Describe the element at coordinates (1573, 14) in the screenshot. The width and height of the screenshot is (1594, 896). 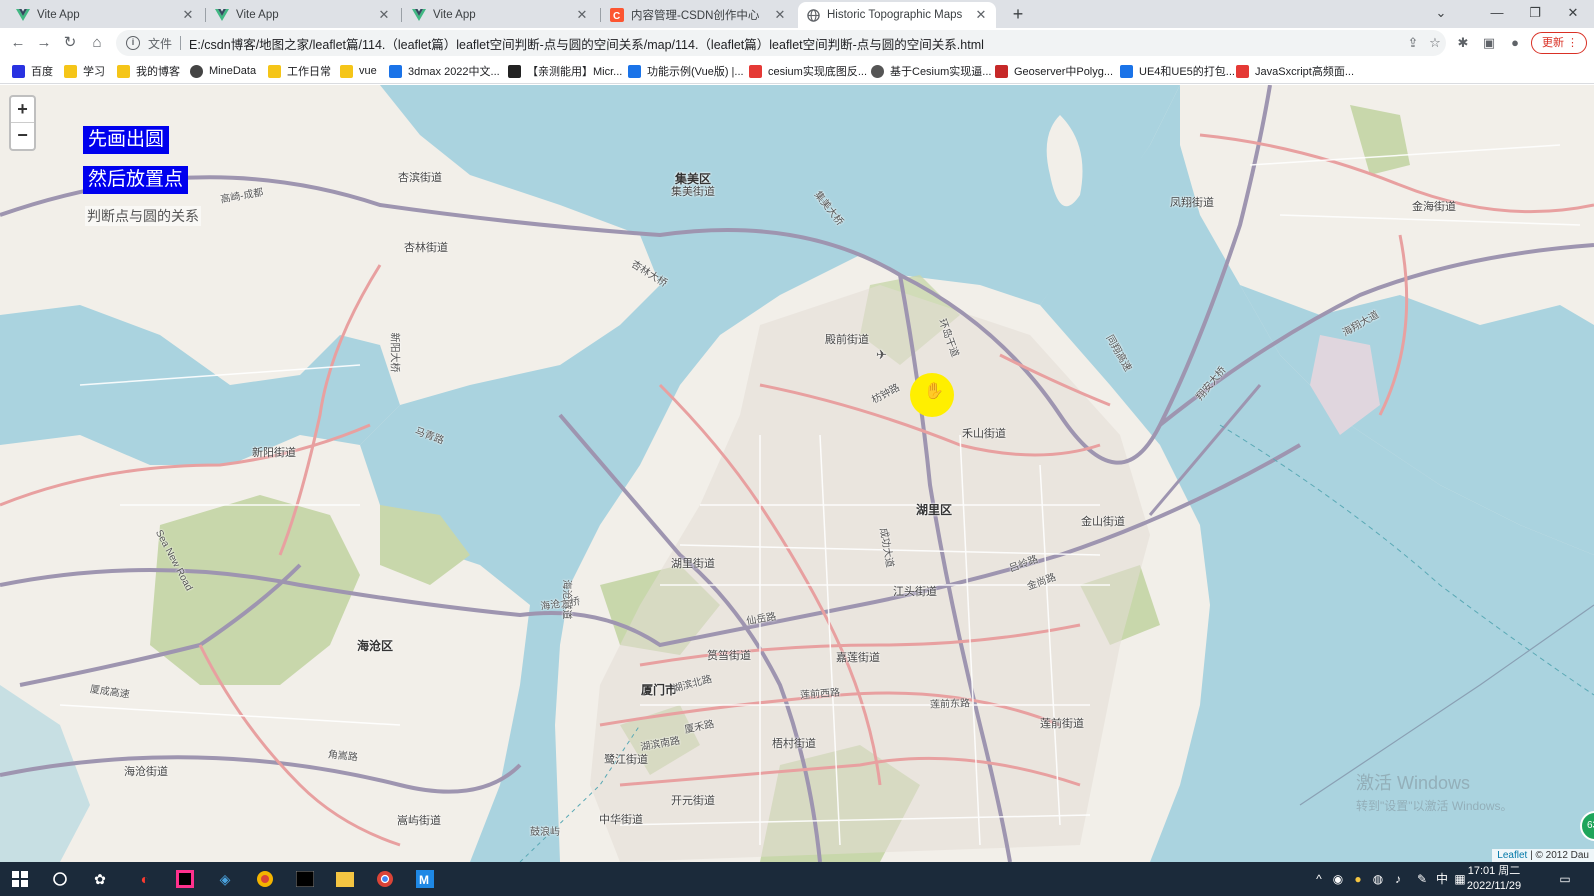
I see `close-window-button: ✕` at that location.